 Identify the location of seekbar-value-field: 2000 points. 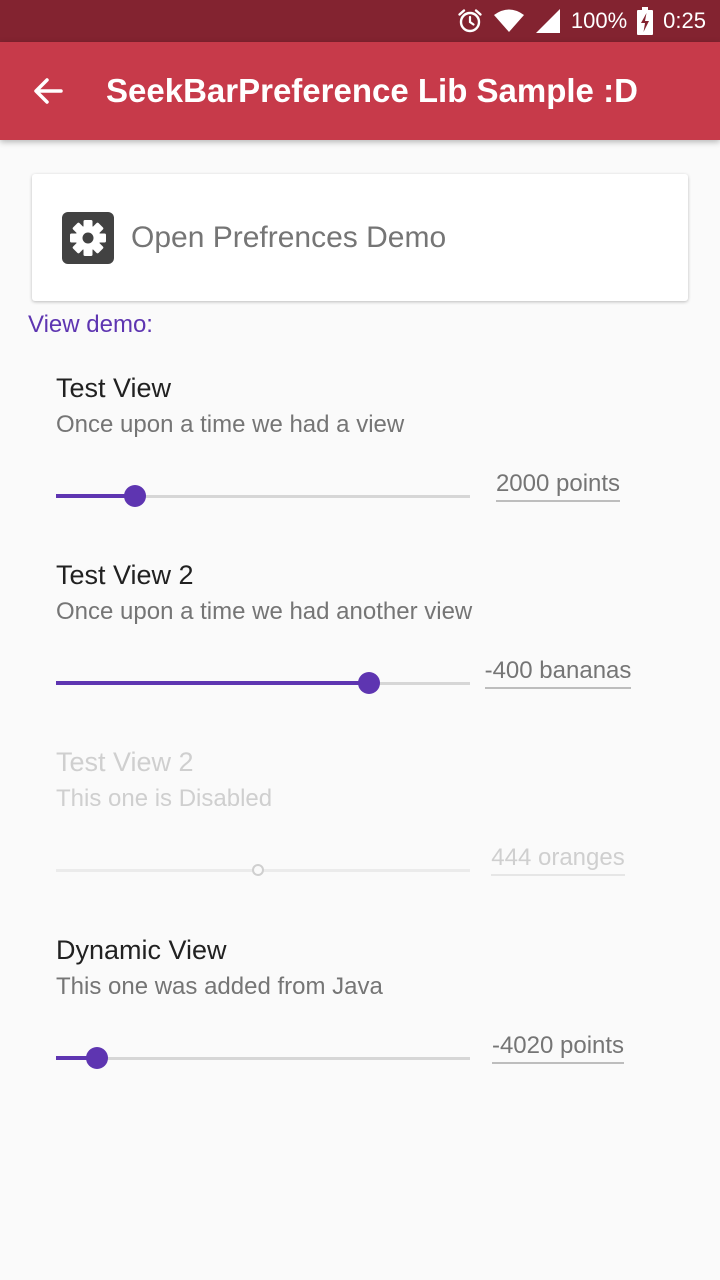
(558, 486).